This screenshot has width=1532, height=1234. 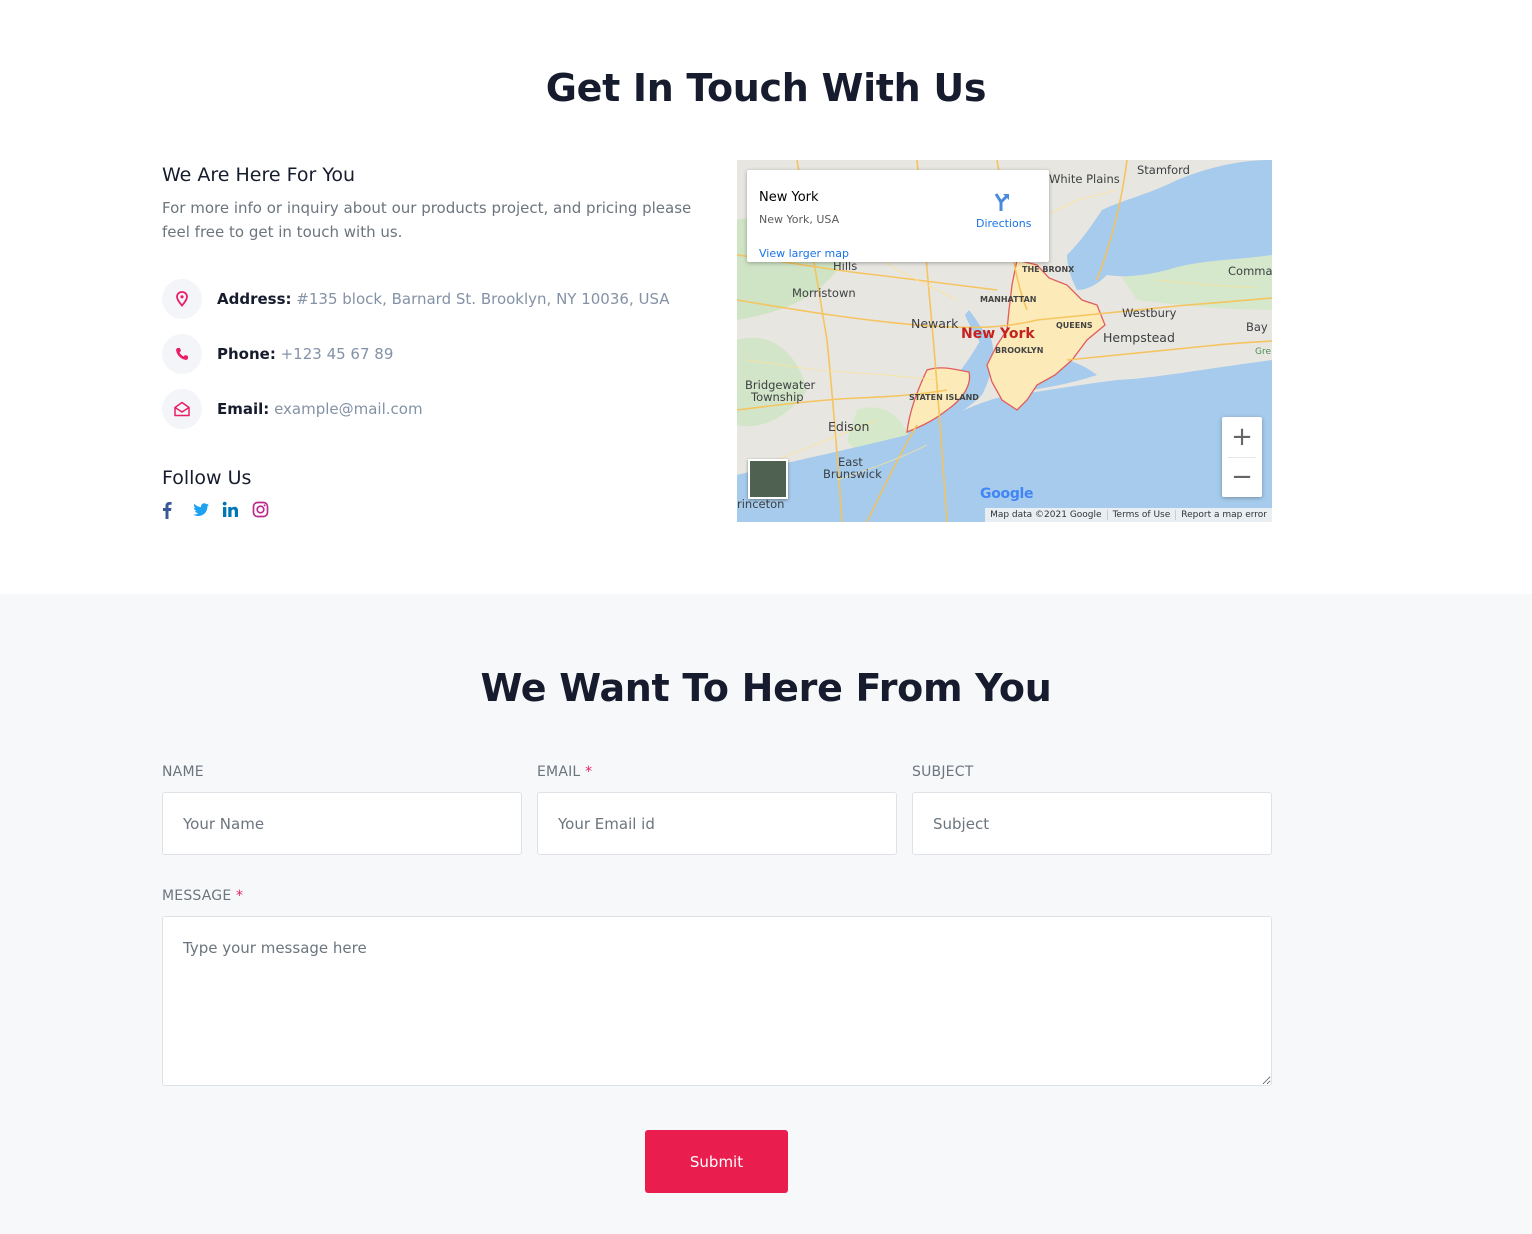 I want to click on map-label-stamford: Stamford, so click(x=1163, y=170).